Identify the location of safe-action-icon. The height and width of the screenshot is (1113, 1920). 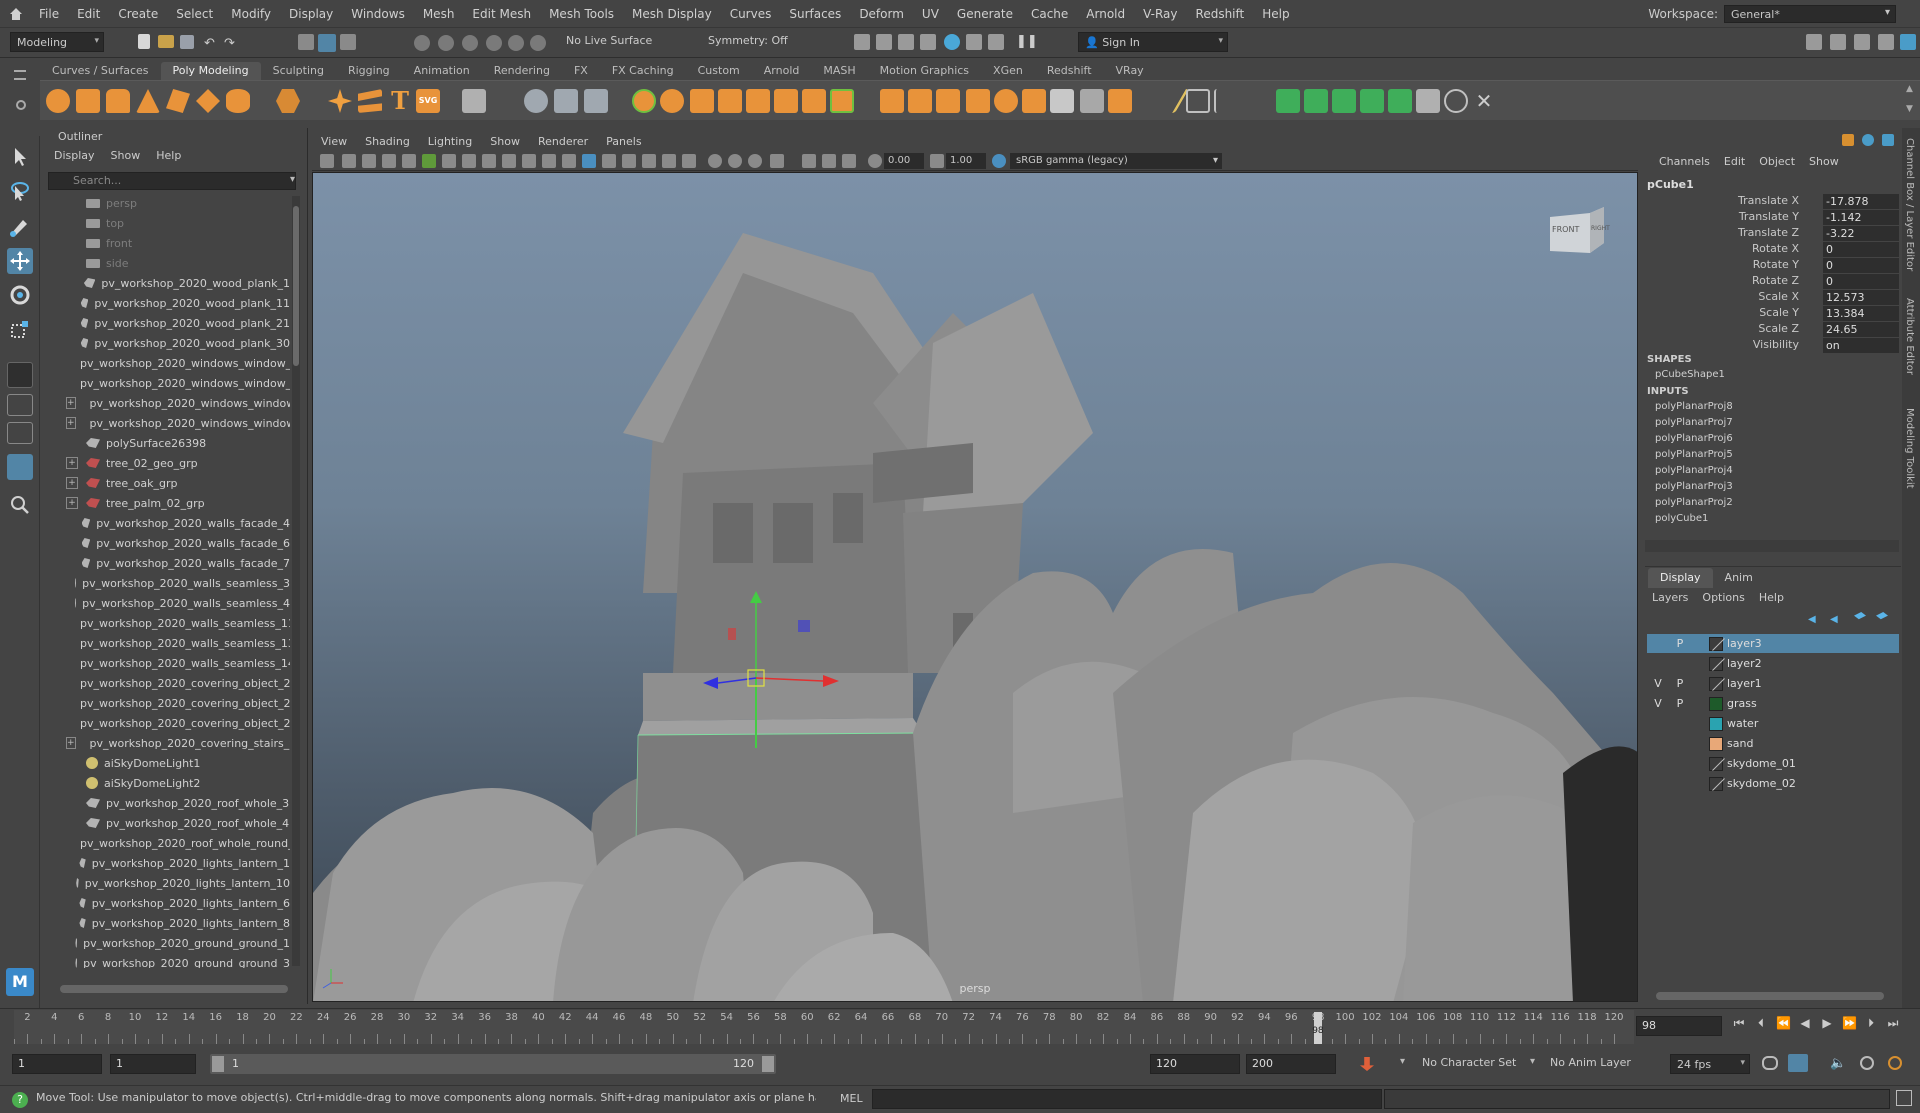
(549, 161).